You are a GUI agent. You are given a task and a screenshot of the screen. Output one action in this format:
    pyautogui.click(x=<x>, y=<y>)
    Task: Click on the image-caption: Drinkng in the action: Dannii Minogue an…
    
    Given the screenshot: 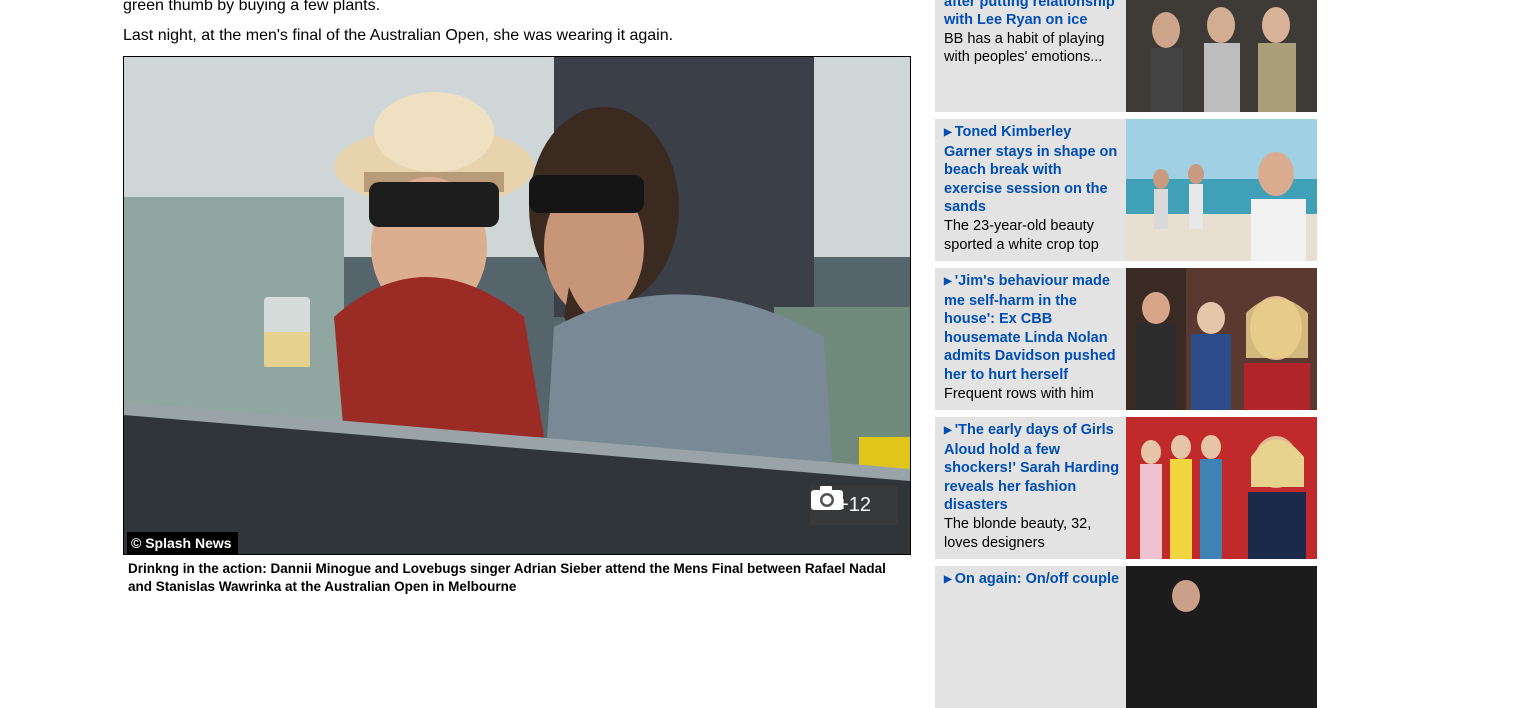 What is the action you would take?
    pyautogui.click(x=507, y=577)
    